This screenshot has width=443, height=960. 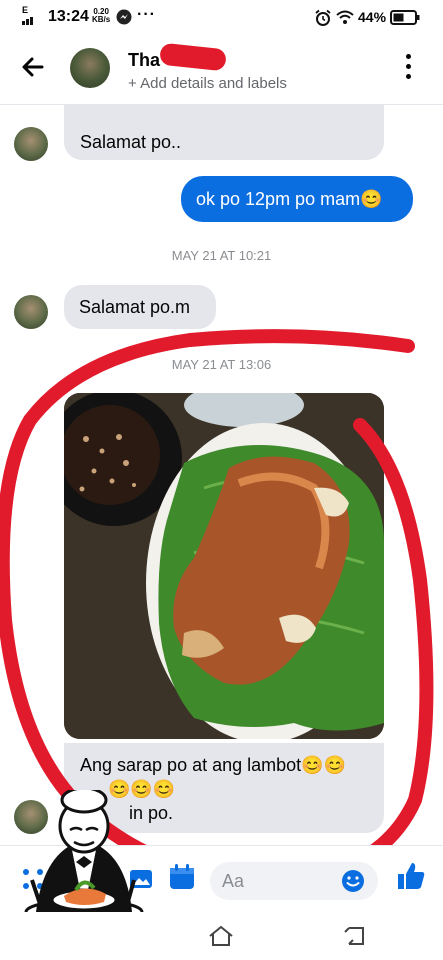 I want to click on status-bar: E 13:24 0.20 KB/s ··· 44%, so click(x=221, y=17).